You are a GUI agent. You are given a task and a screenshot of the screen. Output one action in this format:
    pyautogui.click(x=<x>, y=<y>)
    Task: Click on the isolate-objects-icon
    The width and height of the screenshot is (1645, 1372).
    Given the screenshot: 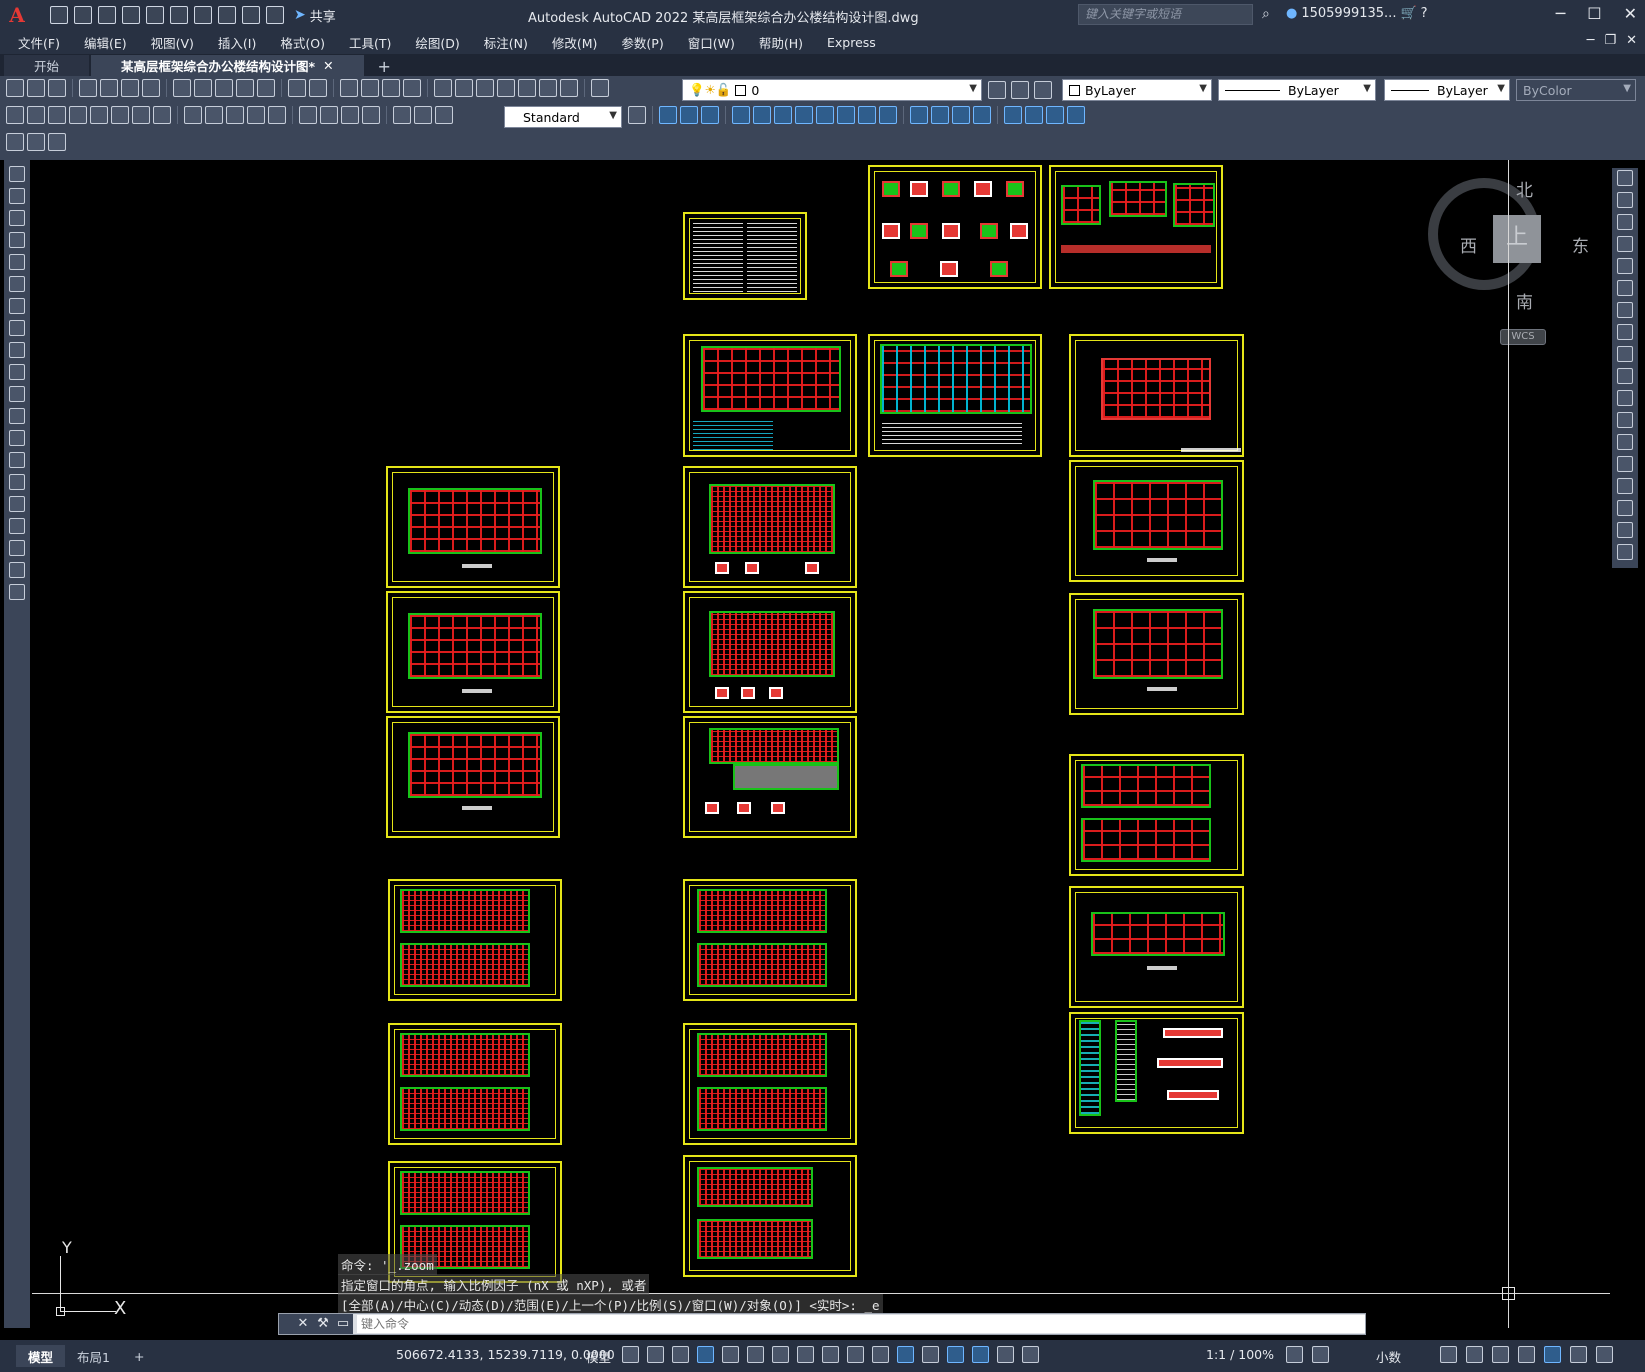 What is the action you would take?
    pyautogui.click(x=1500, y=1354)
    